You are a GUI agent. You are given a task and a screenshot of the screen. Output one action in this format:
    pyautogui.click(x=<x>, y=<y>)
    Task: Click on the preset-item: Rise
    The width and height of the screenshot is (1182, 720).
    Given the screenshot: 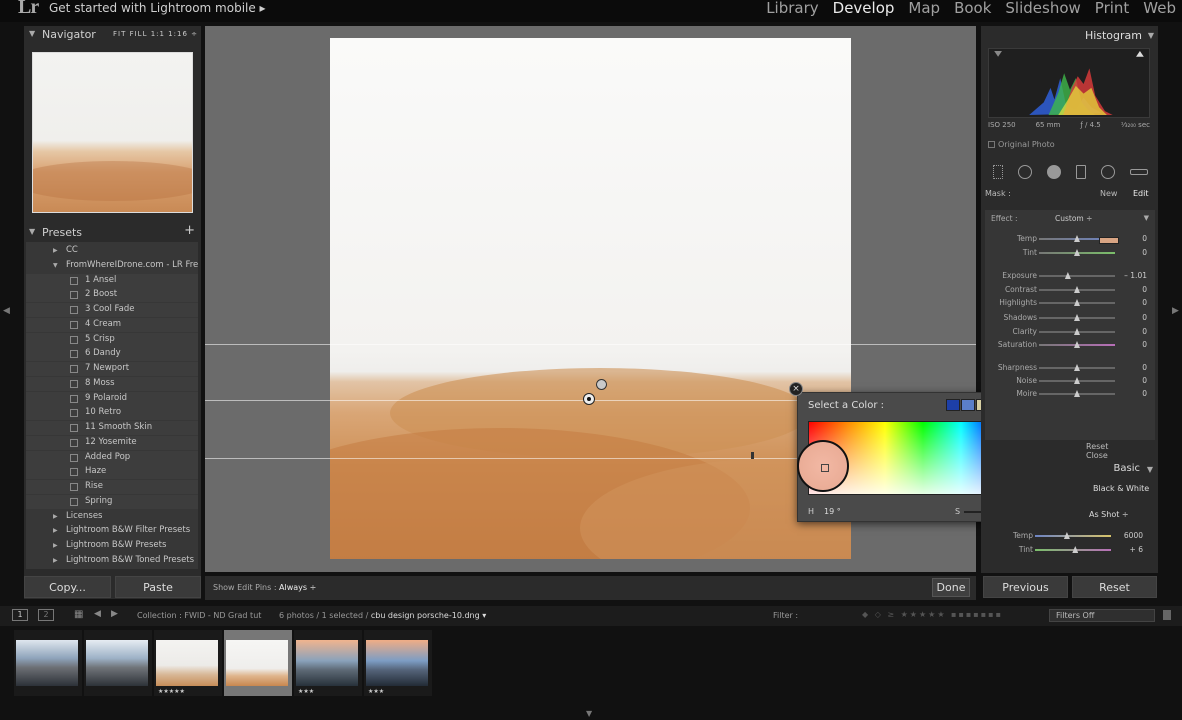 What is the action you would take?
    pyautogui.click(x=112, y=487)
    